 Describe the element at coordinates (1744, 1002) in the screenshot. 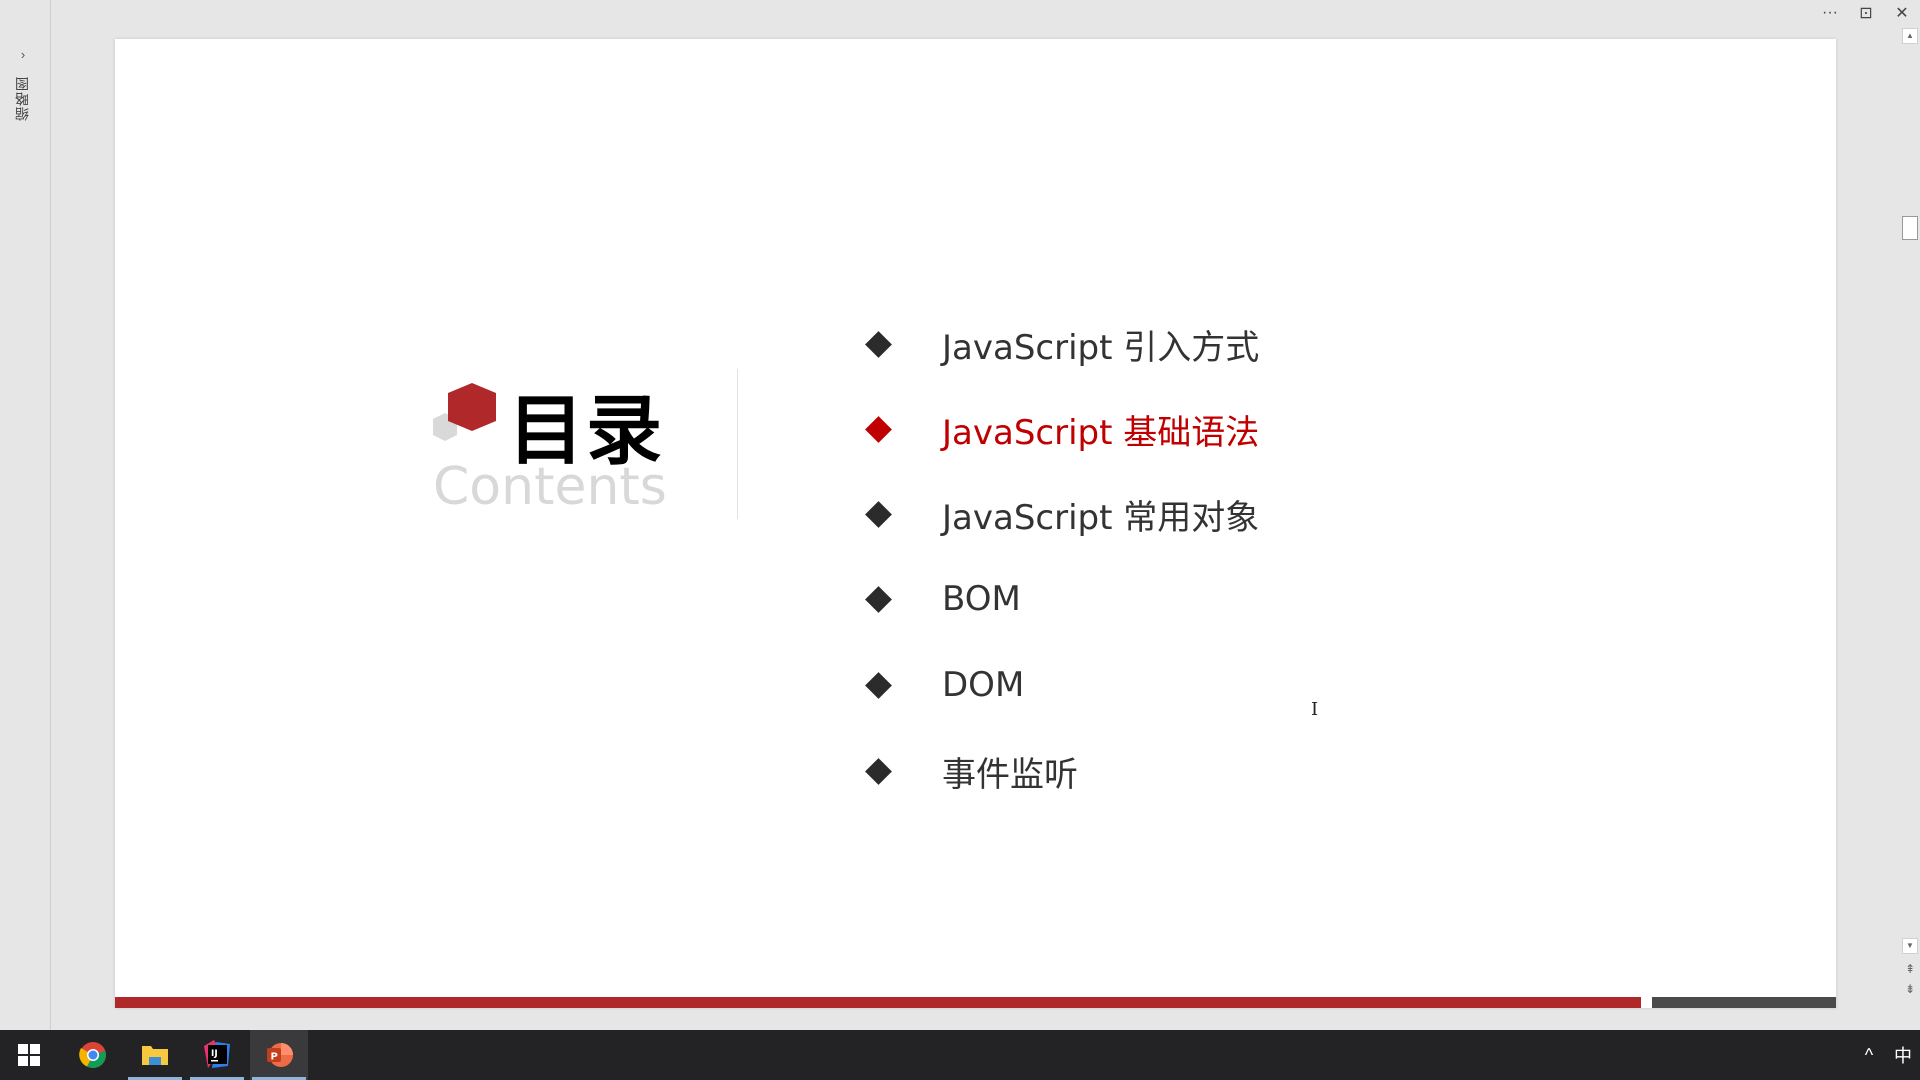

I see `footer-gray-bar` at that location.